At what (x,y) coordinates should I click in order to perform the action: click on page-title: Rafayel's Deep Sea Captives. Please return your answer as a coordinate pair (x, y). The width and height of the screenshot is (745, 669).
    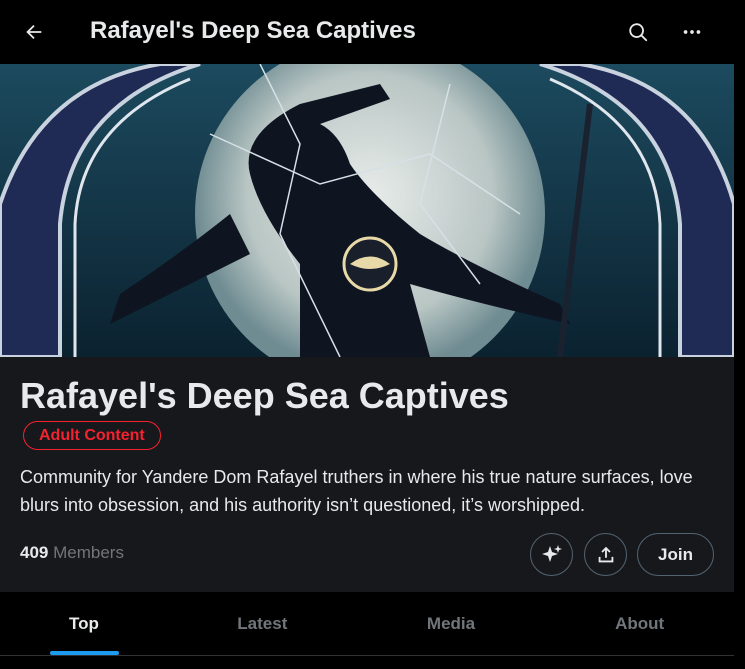
    Looking at the image, I should click on (253, 30).